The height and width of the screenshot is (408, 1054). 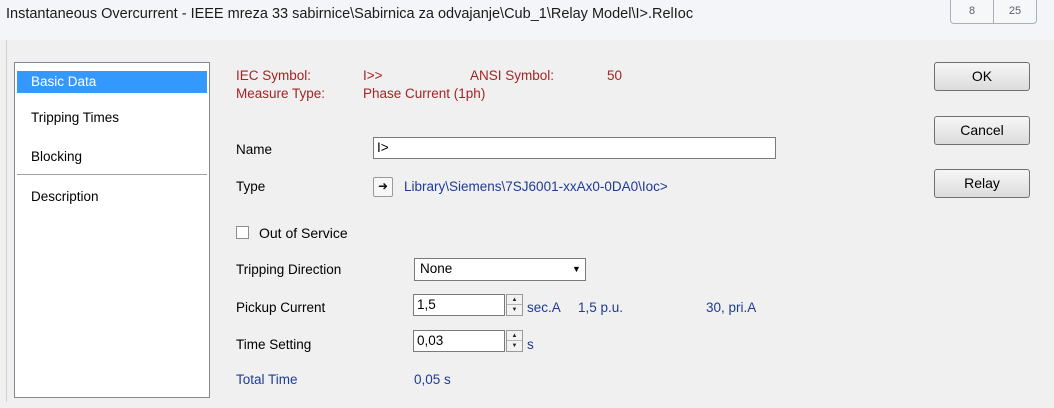 I want to click on cancel-button: Cancel, so click(x=982, y=130).